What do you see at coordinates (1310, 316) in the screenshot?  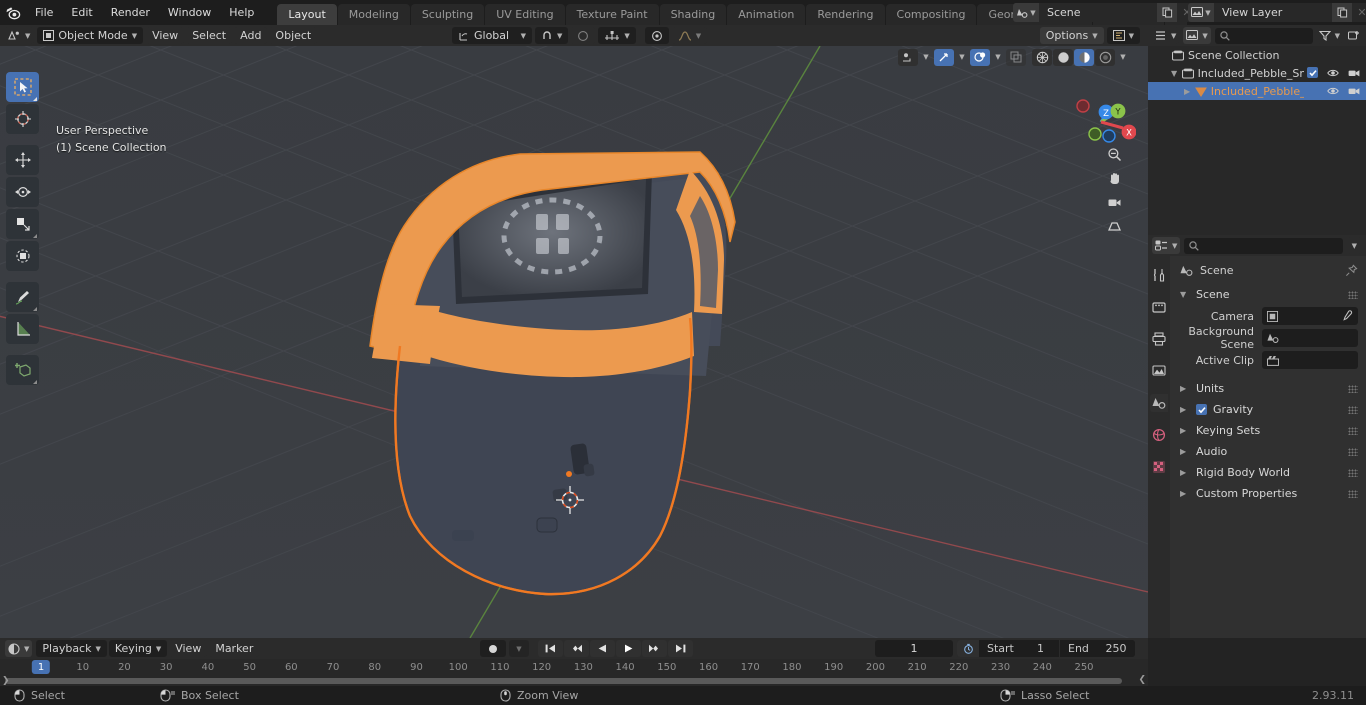 I see `property-field-camera` at bounding box center [1310, 316].